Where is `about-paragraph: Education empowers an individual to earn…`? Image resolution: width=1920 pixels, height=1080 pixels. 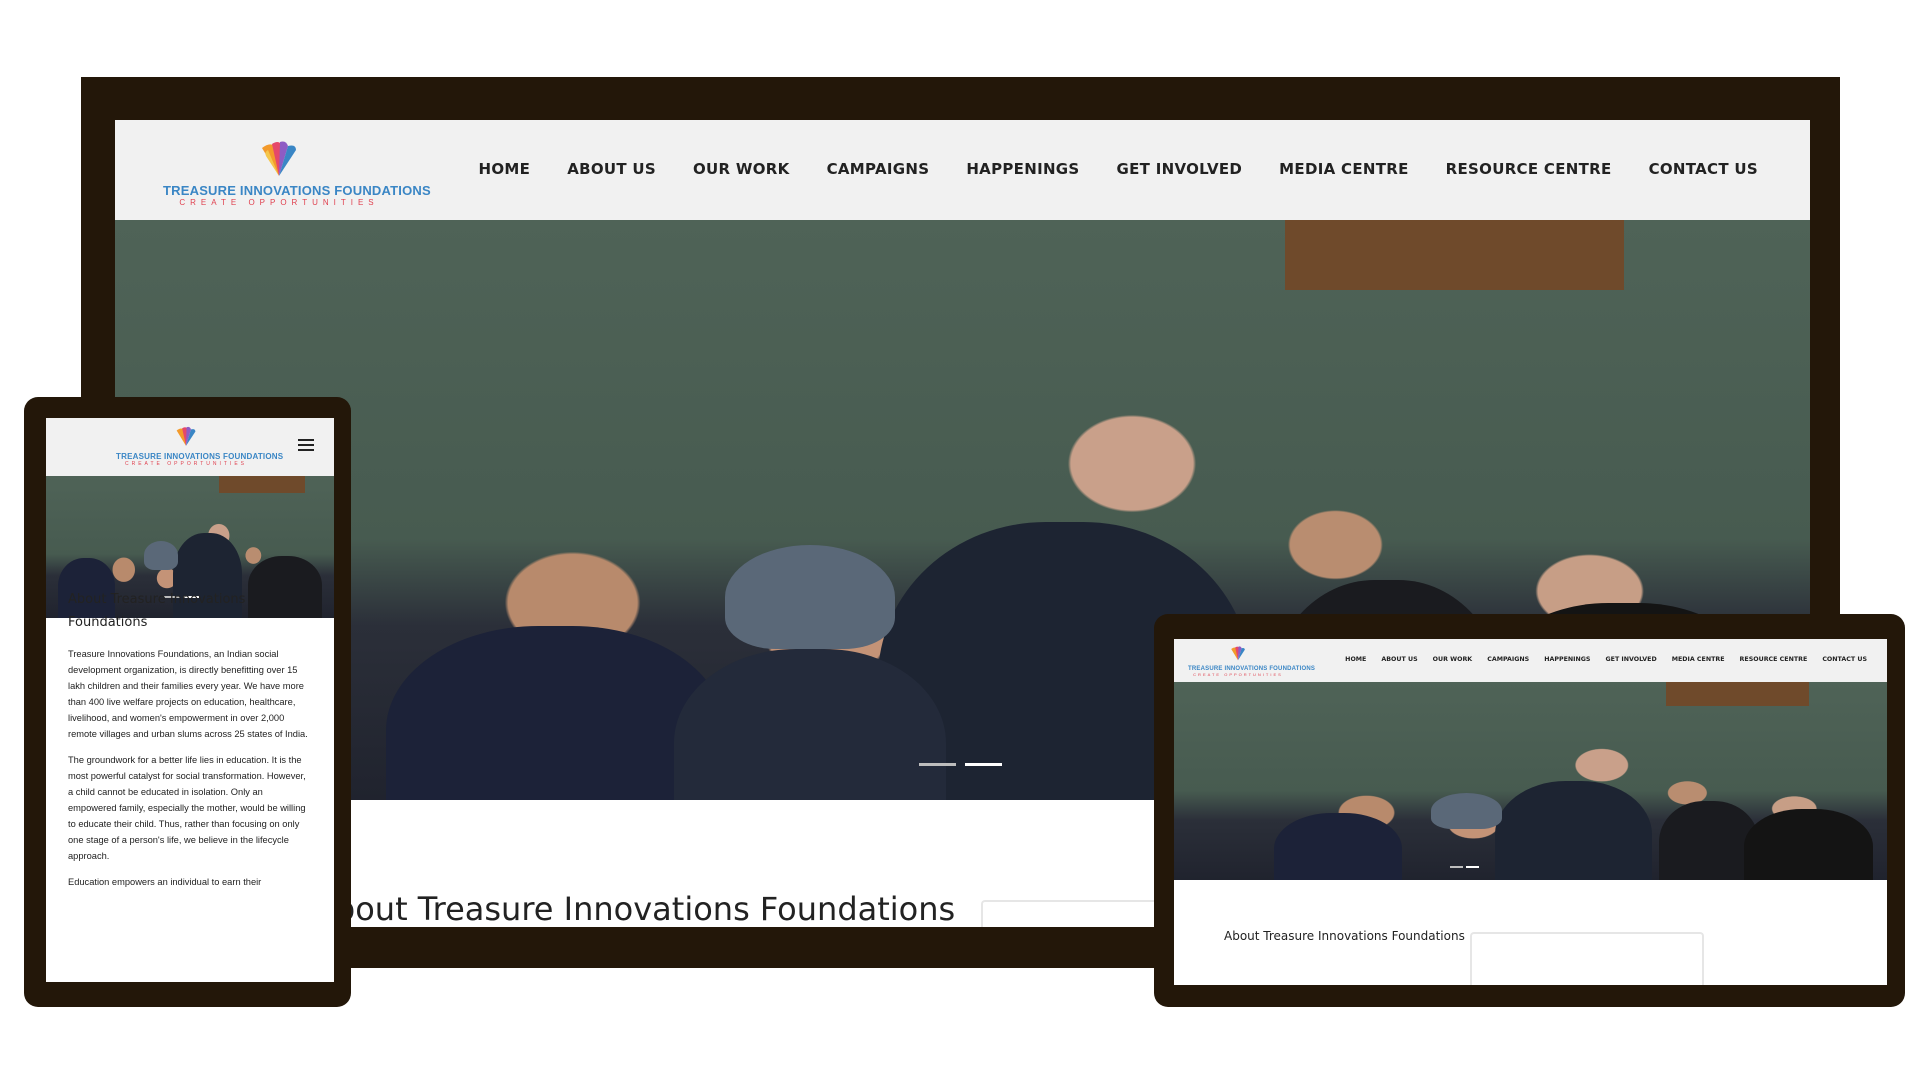
about-paragraph: Education empowers an individual to earn… is located at coordinates (165, 882).